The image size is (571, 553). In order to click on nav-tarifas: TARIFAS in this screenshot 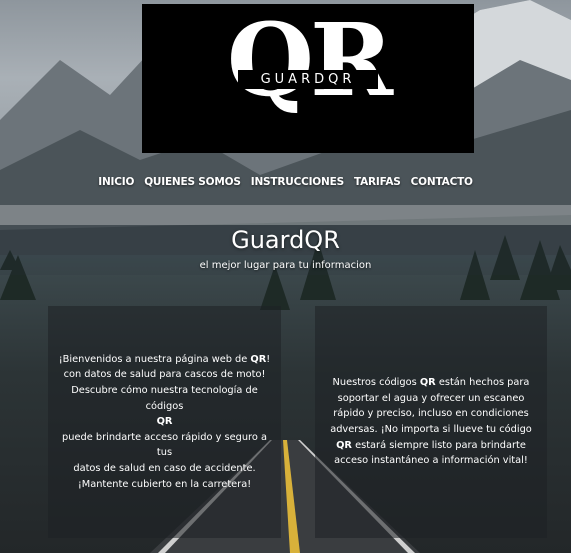, I will do `click(377, 182)`.